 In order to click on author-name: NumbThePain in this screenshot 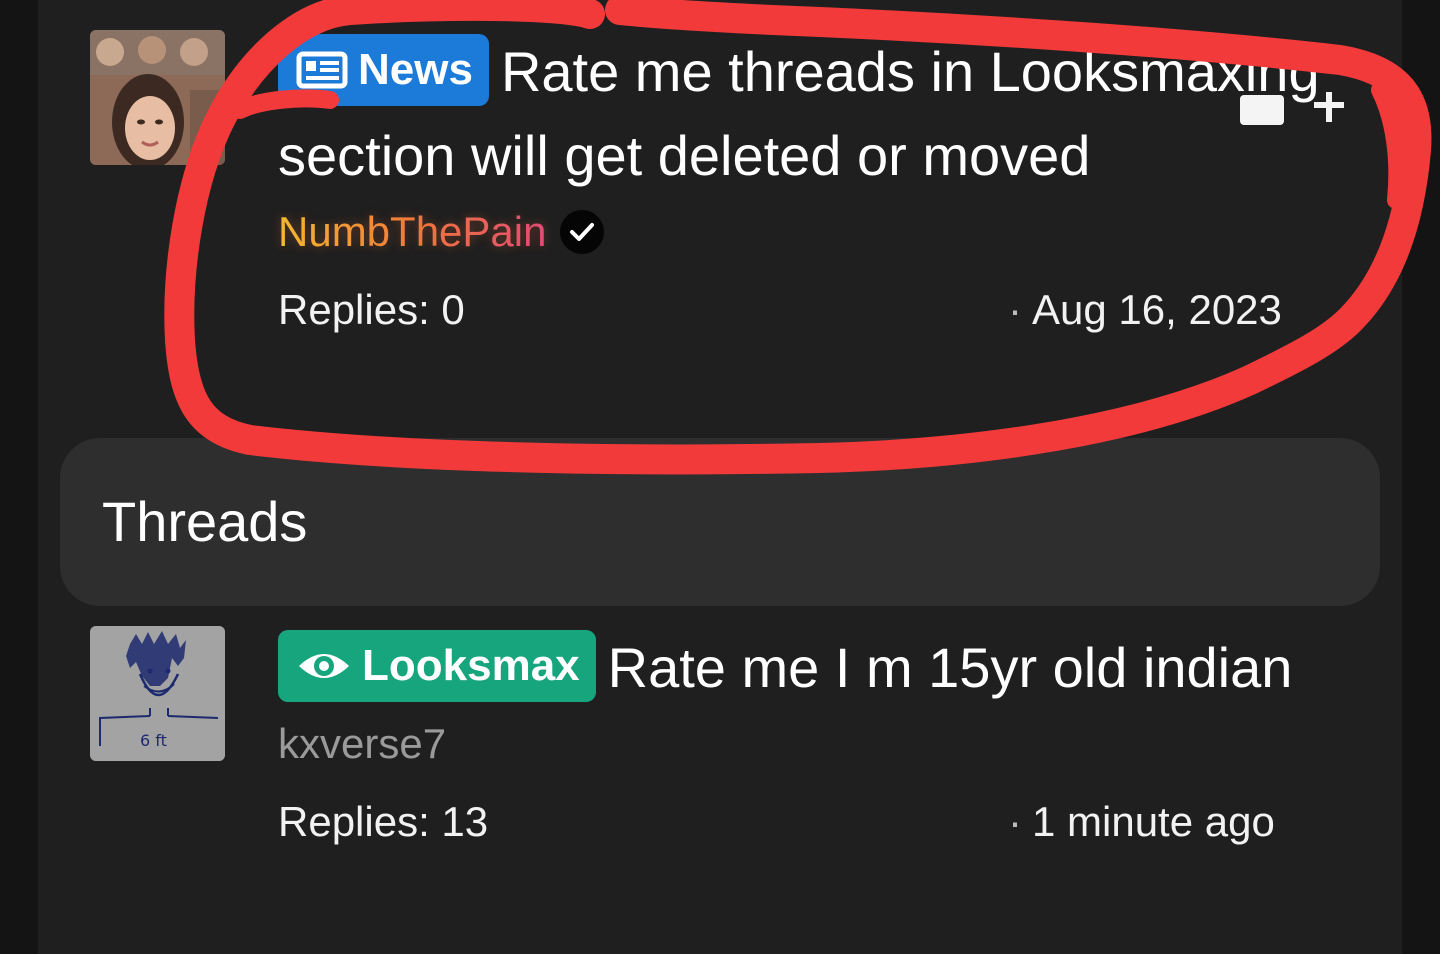, I will do `click(412, 232)`.